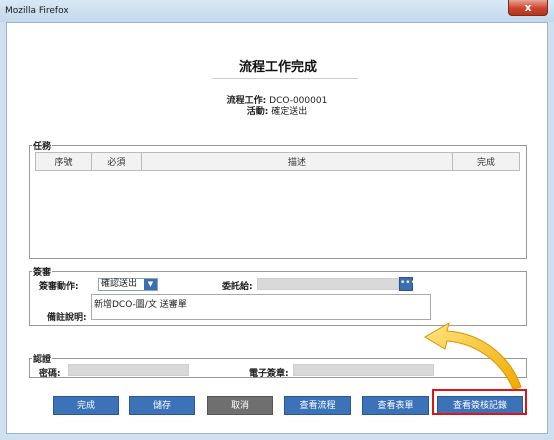 This screenshot has height=440, width=554. What do you see at coordinates (37, 11) in the screenshot?
I see `window-title: Mozilla Firefox` at bounding box center [37, 11].